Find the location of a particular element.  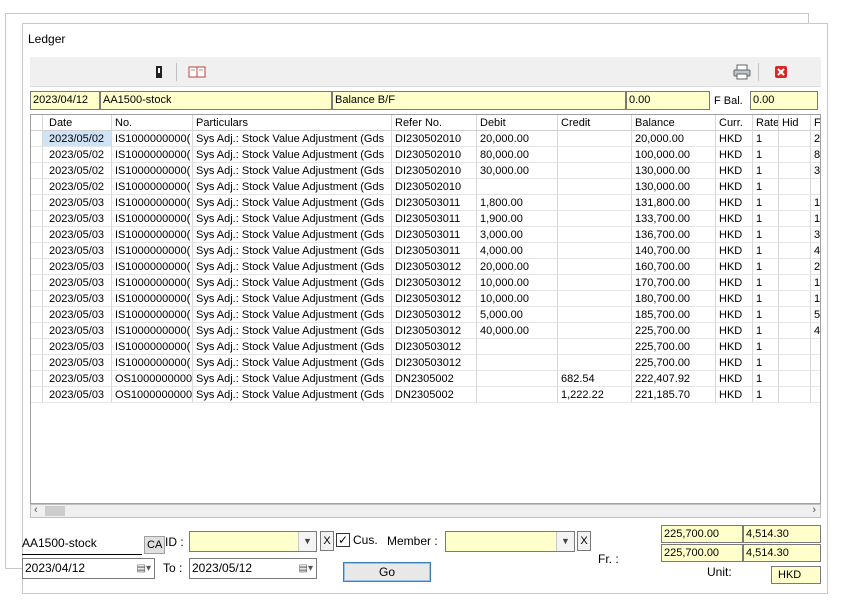

cell-f: 5 is located at coordinates (815, 315).